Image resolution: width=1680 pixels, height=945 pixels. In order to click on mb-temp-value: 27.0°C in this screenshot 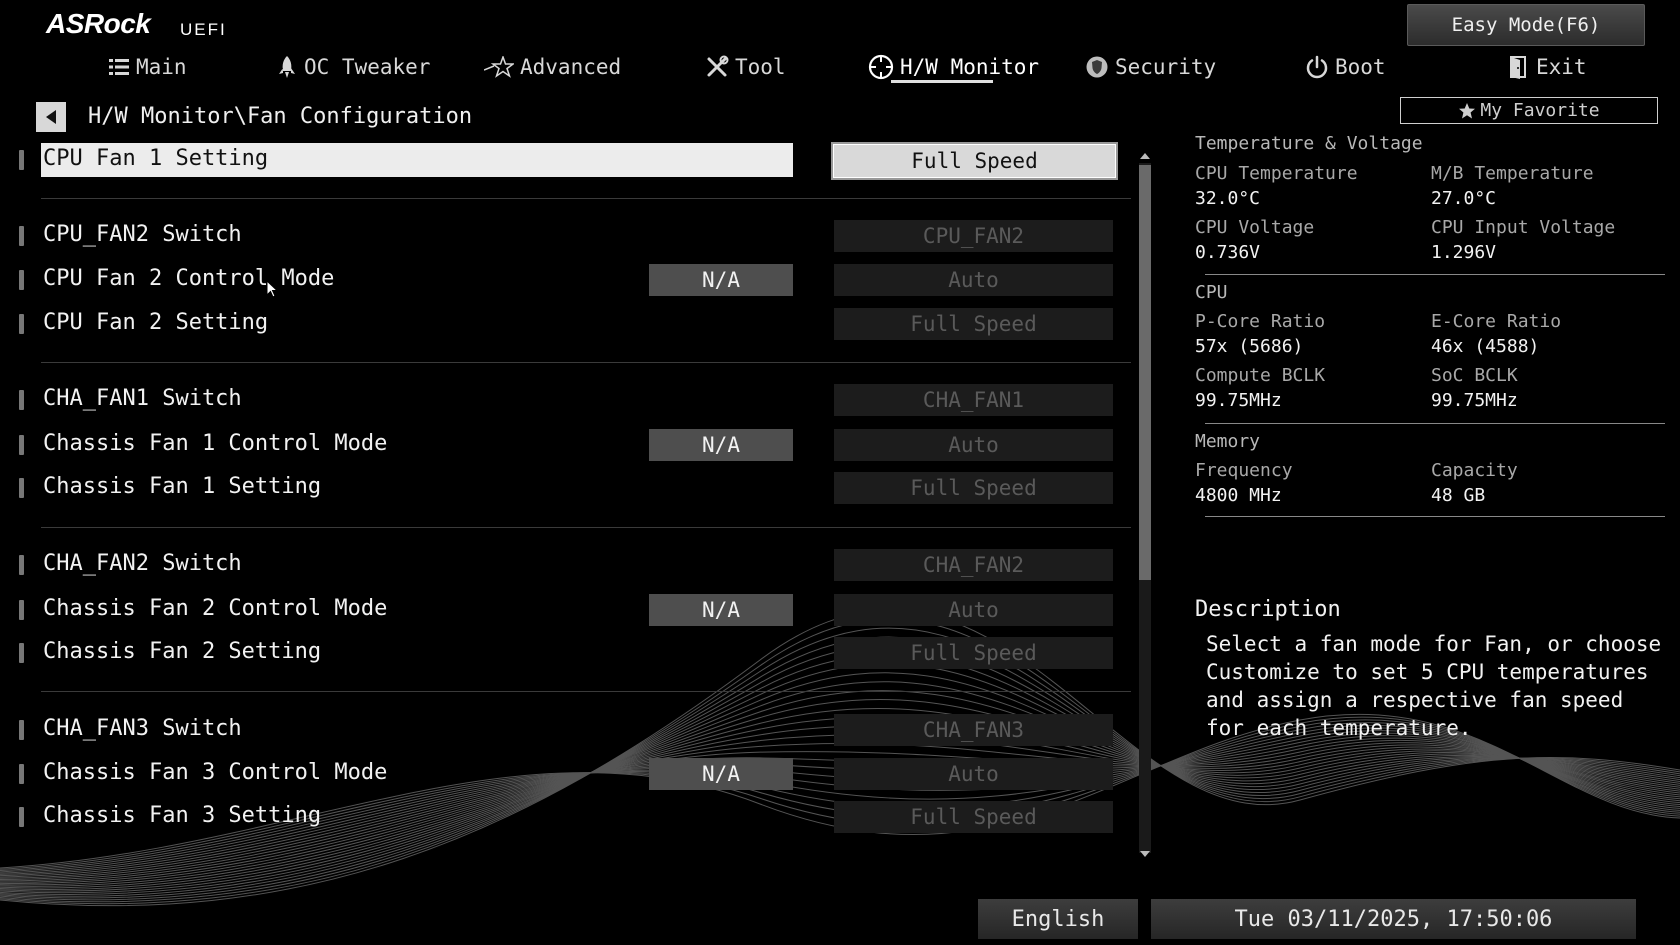, I will do `click(1464, 198)`.